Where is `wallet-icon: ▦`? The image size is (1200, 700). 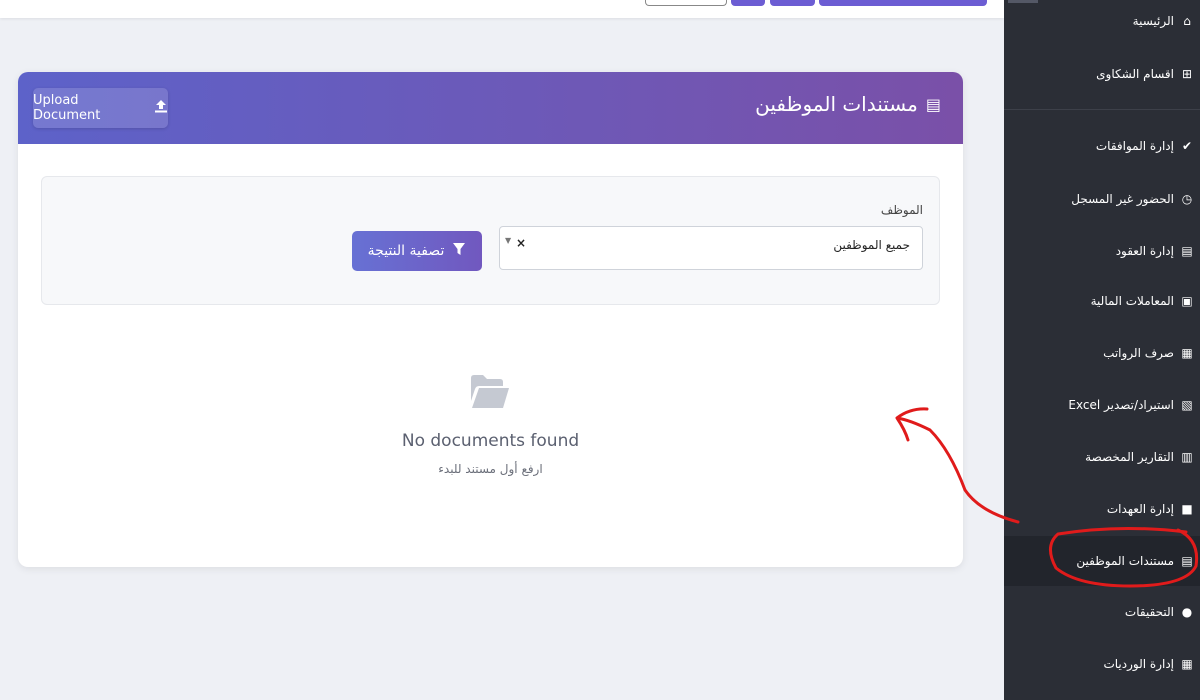 wallet-icon: ▦ is located at coordinates (1187, 353).